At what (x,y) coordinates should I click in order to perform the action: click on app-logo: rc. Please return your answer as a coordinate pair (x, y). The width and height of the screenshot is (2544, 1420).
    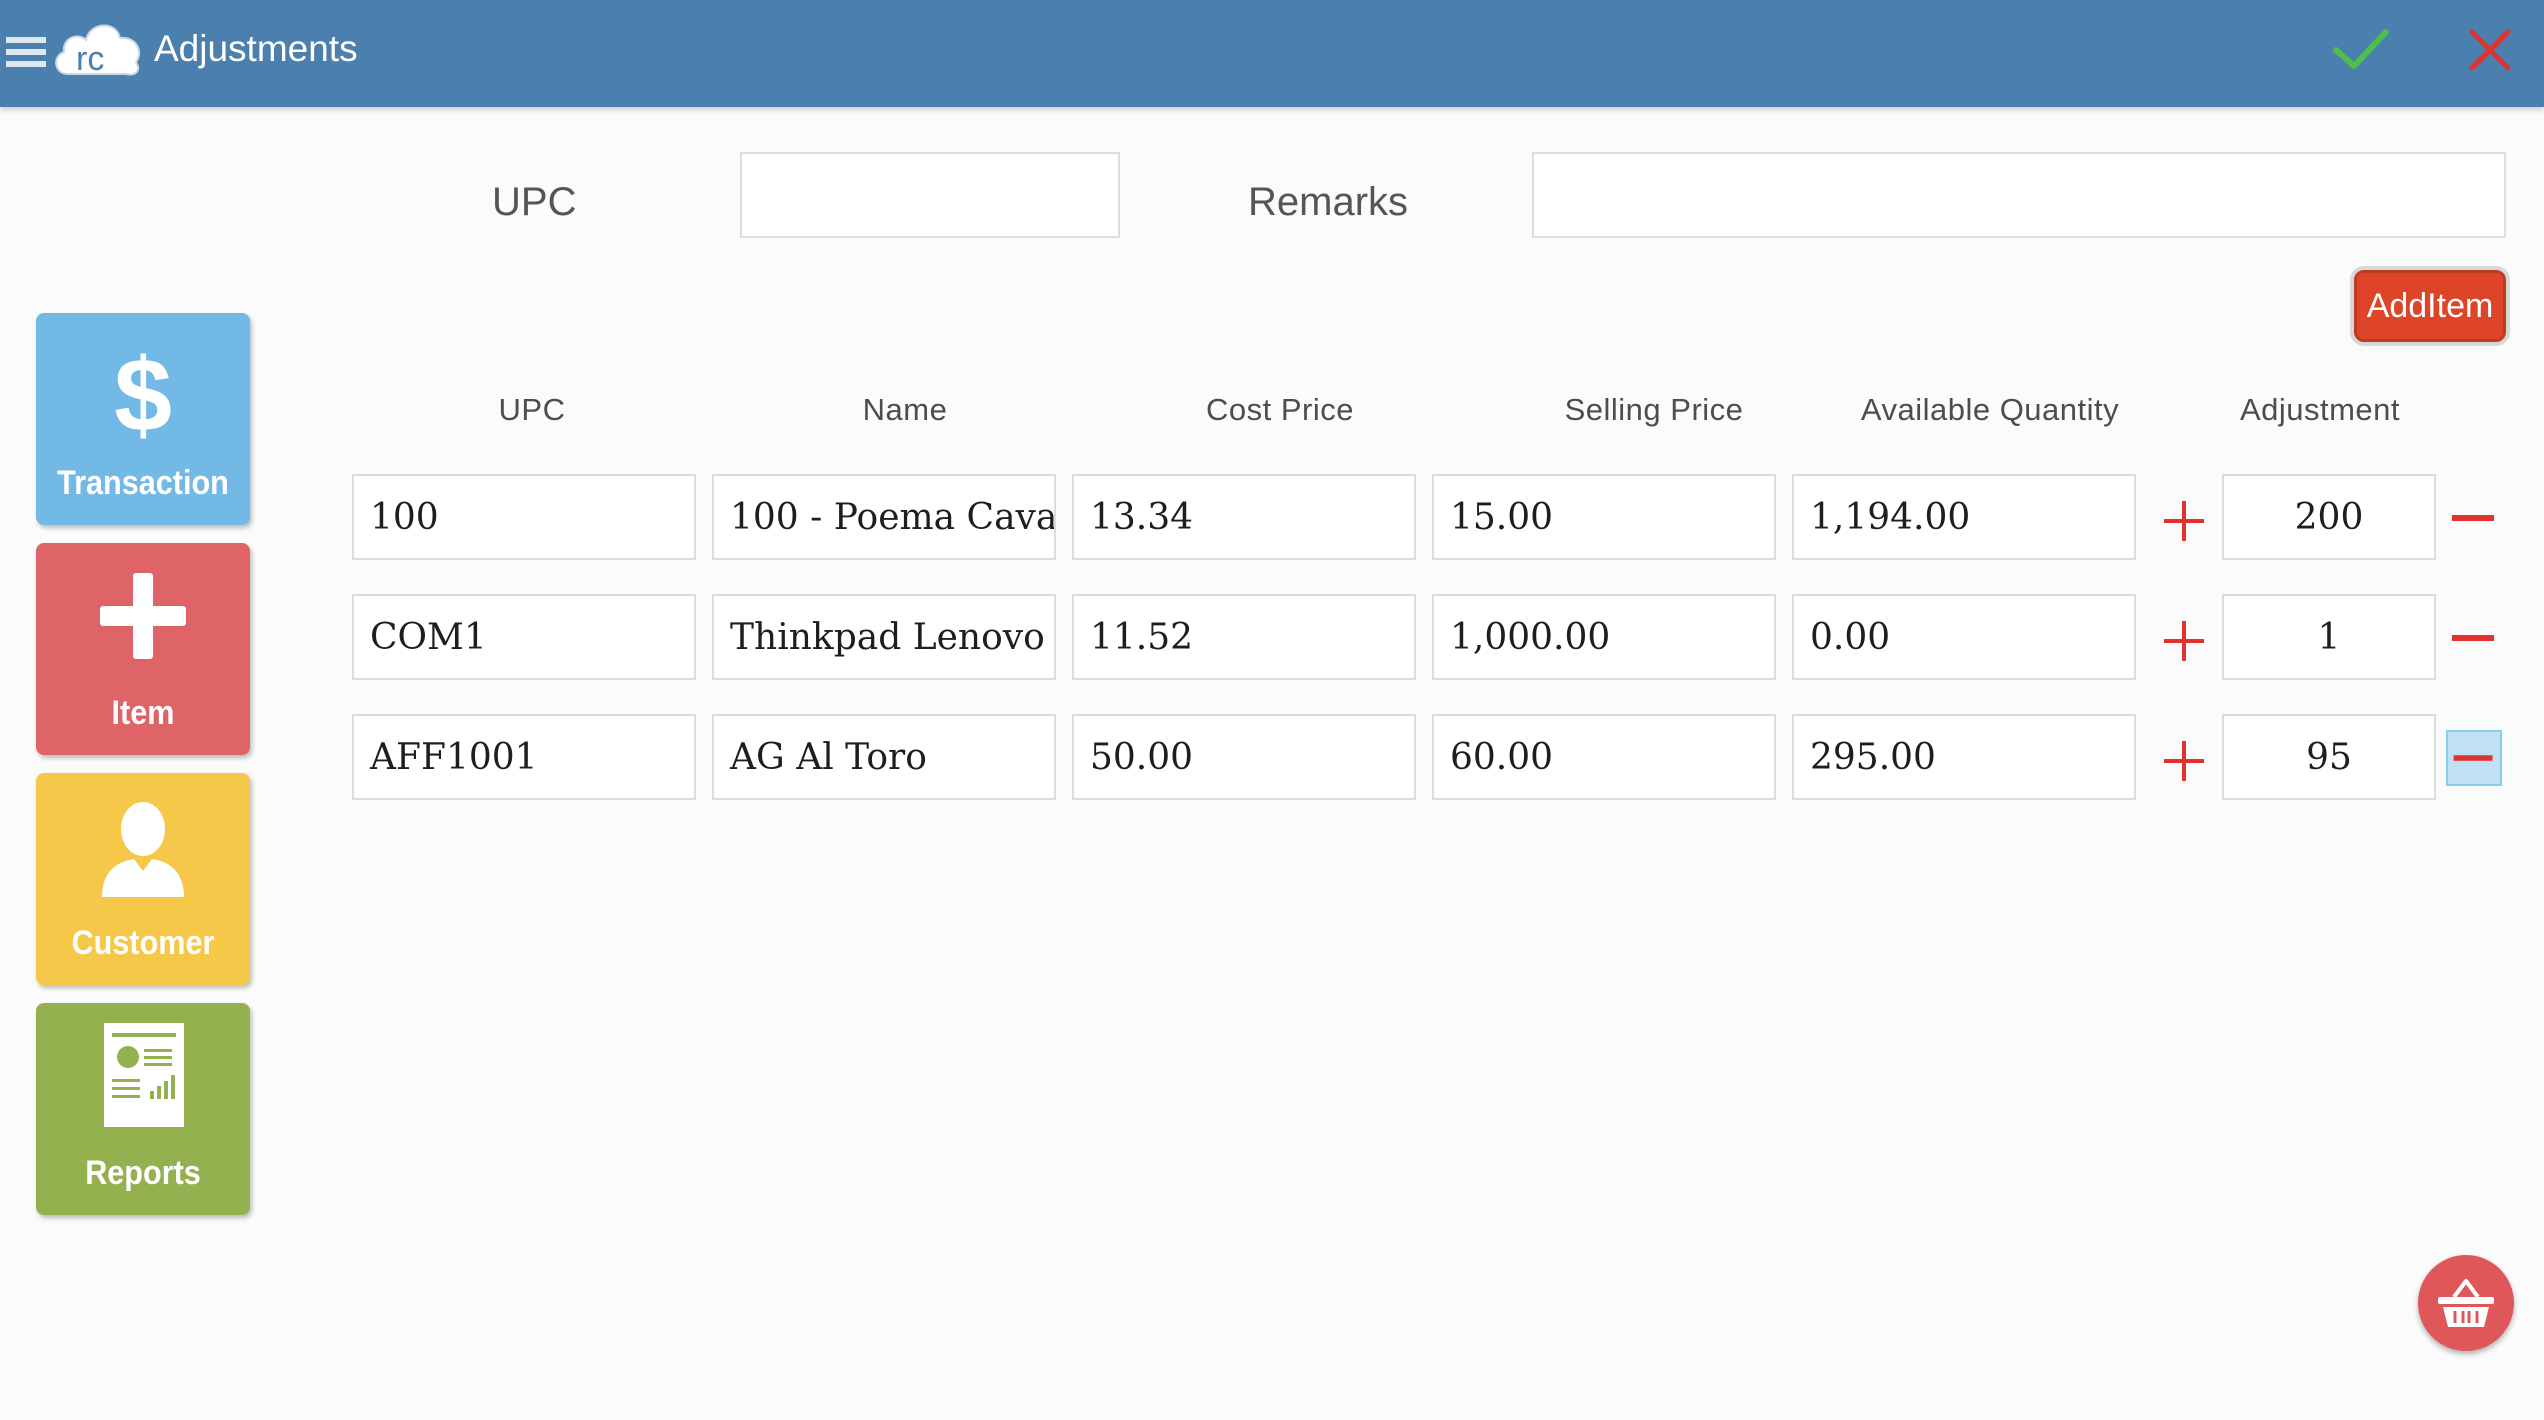
    Looking at the image, I should click on (98, 47).